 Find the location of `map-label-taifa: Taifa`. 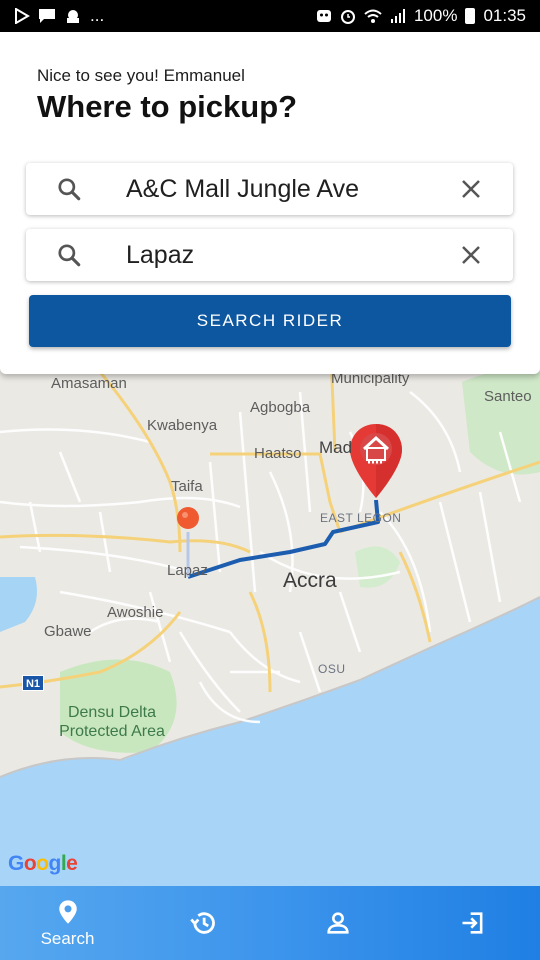

map-label-taifa: Taifa is located at coordinates (187, 486).